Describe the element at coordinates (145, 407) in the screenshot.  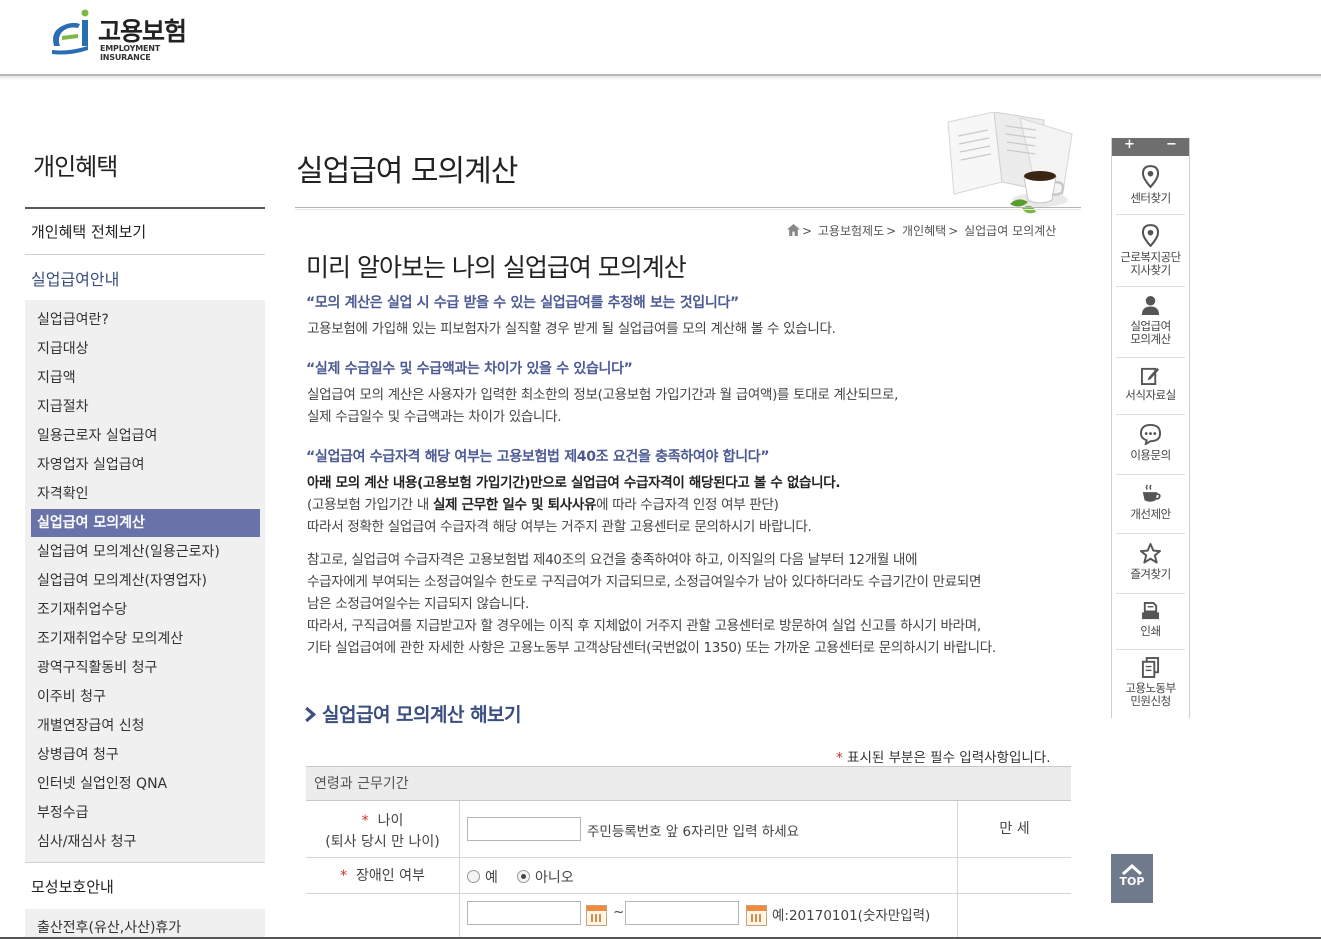
I see `sidebar-item: 지급절차` at that location.